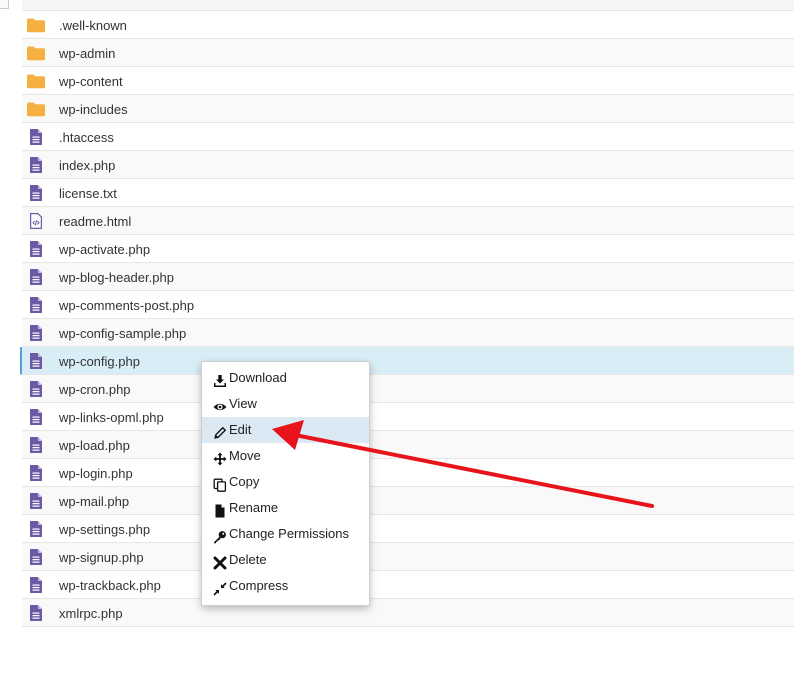 Image resolution: width=794 pixels, height=677 pixels. I want to click on file-name: wp-mail.php, so click(94, 501).